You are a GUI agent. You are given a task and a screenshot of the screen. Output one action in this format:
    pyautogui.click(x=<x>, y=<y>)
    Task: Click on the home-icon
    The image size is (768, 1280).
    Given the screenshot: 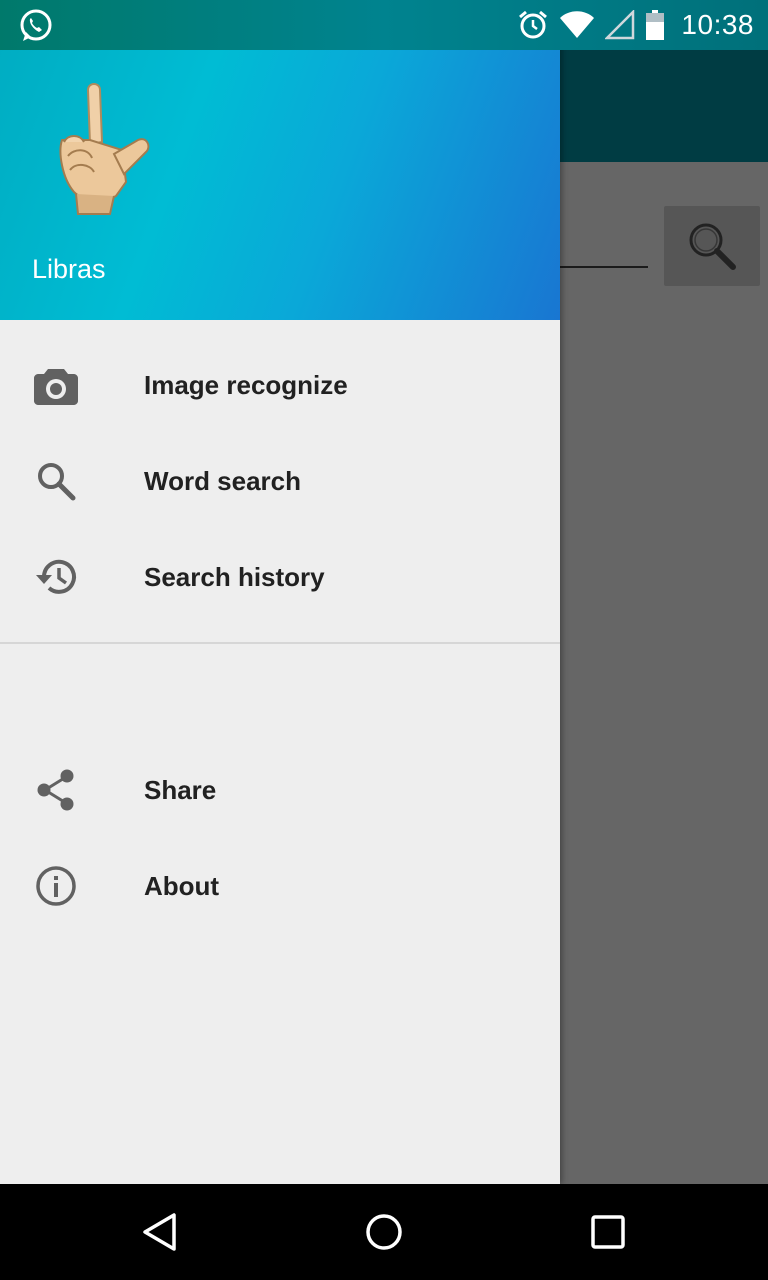 What is the action you would take?
    pyautogui.click(x=384, y=1232)
    